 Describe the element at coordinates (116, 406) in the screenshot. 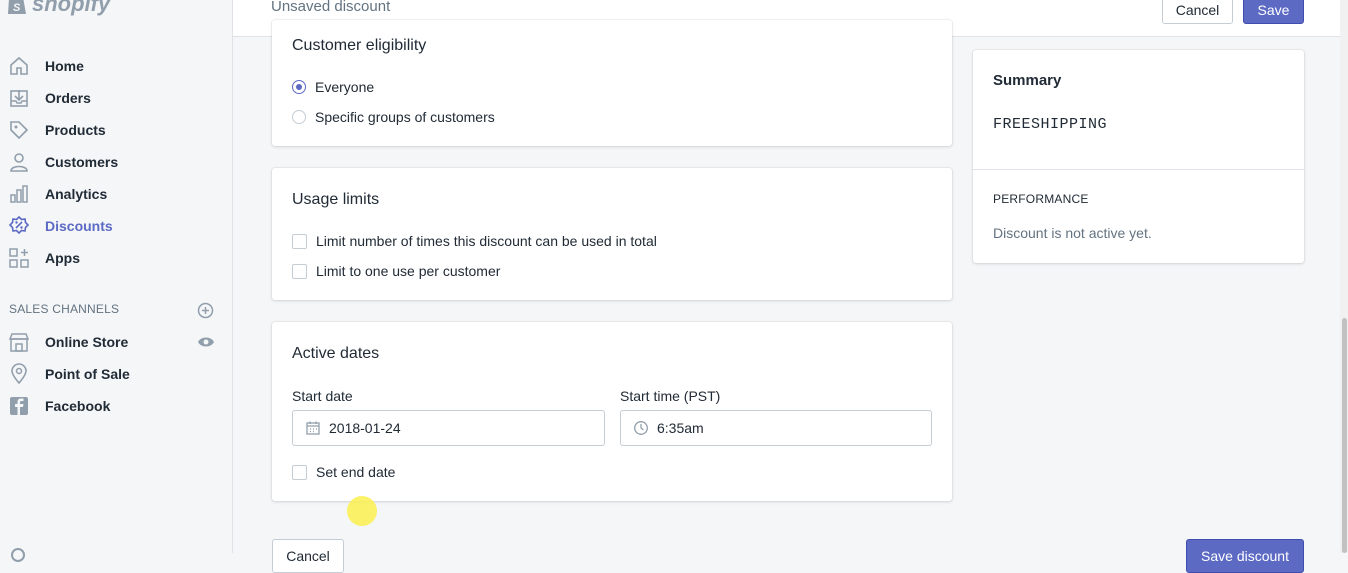

I see `sidebar-item-facebook: Facebook` at that location.